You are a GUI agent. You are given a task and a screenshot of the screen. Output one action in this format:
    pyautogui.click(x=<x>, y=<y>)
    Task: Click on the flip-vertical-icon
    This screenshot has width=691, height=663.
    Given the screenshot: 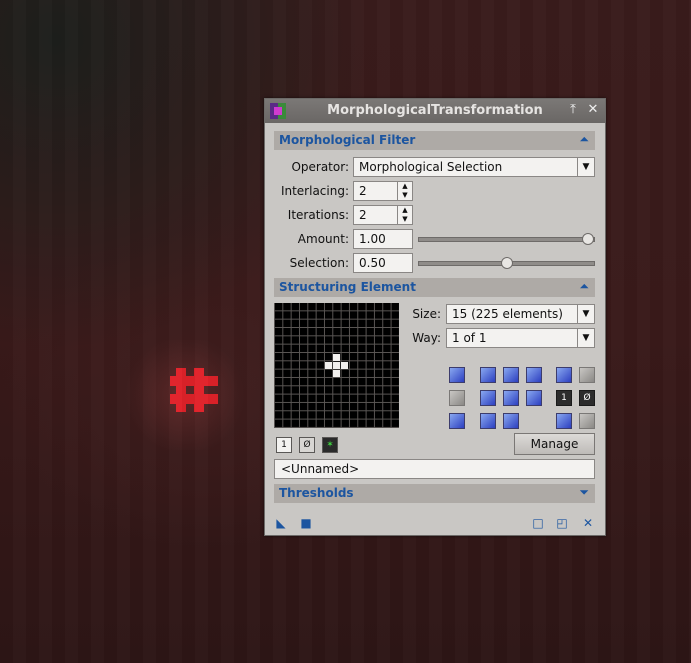 What is the action you would take?
    pyautogui.click(x=534, y=375)
    